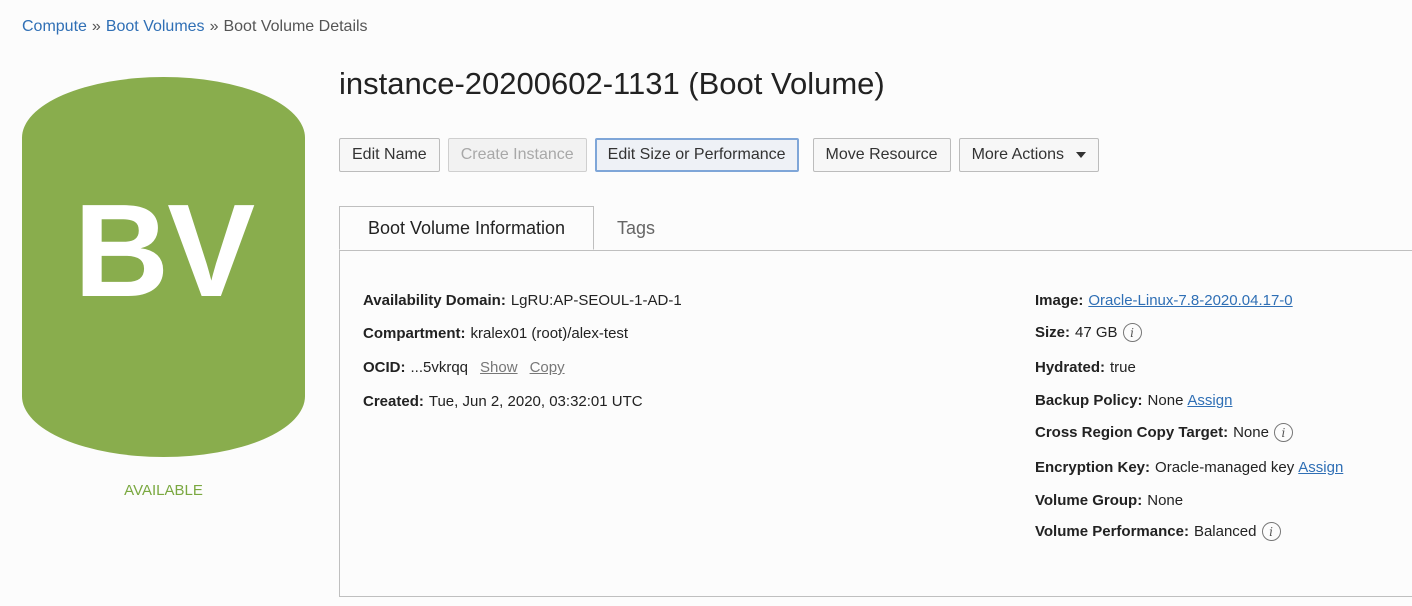  What do you see at coordinates (1190, 300) in the screenshot?
I see `image-link: Oracle-Linux-7.8-2020.04.17-0` at bounding box center [1190, 300].